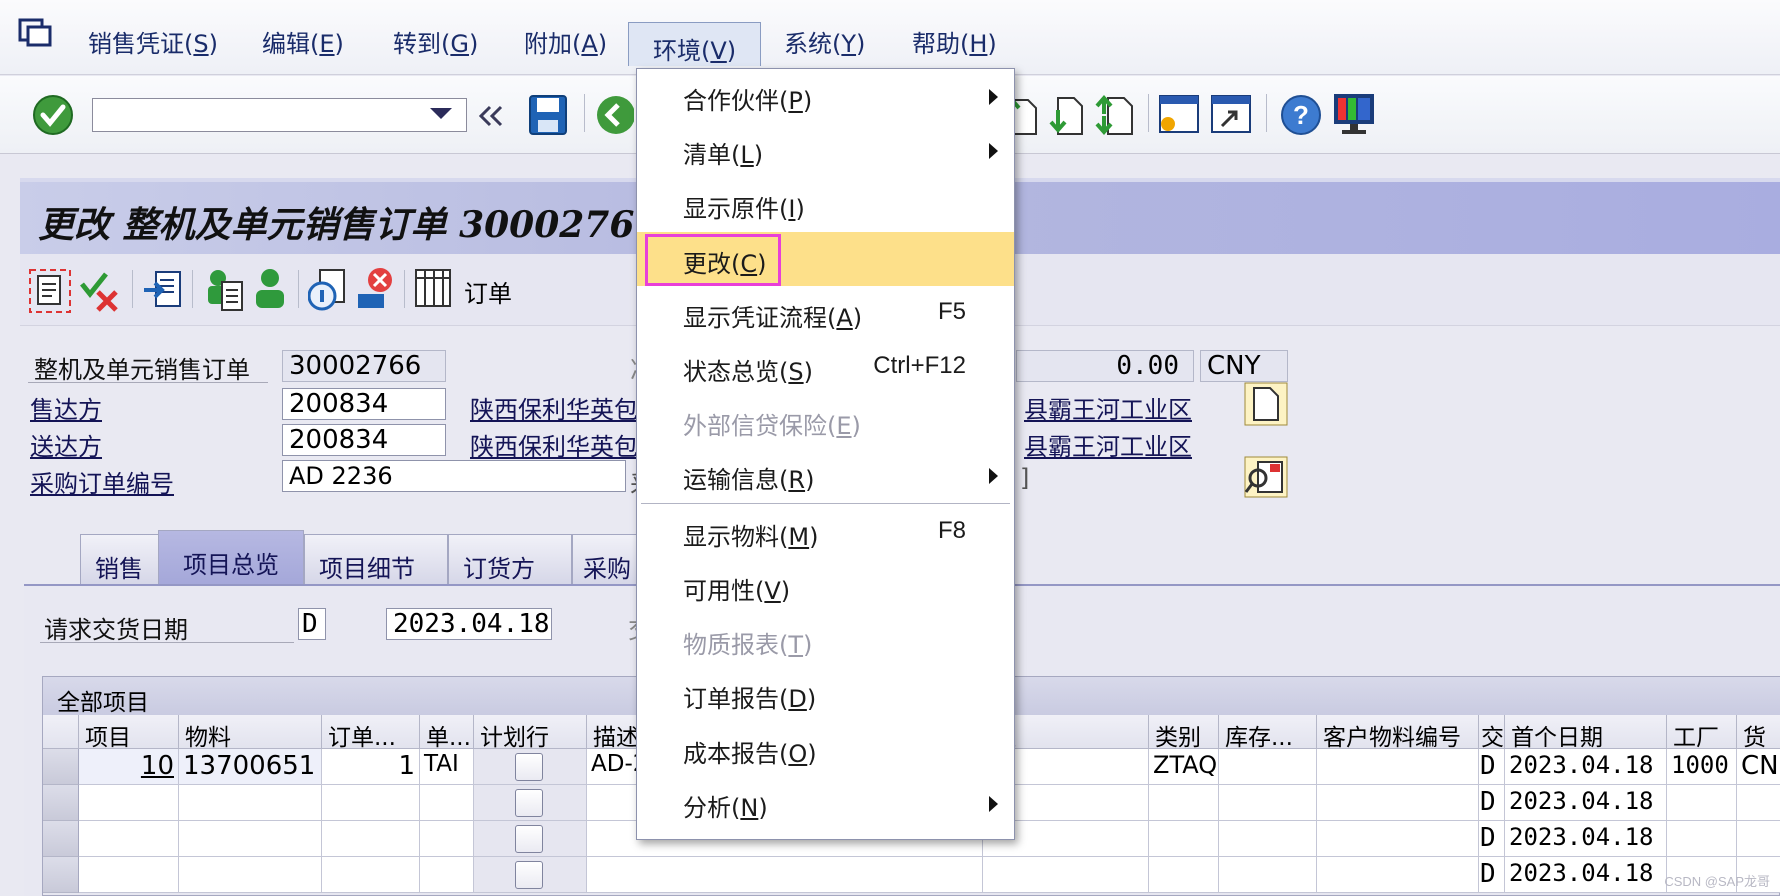  I want to click on menu-item-document-flow: 显示凭证流程(A) F5, so click(825, 313).